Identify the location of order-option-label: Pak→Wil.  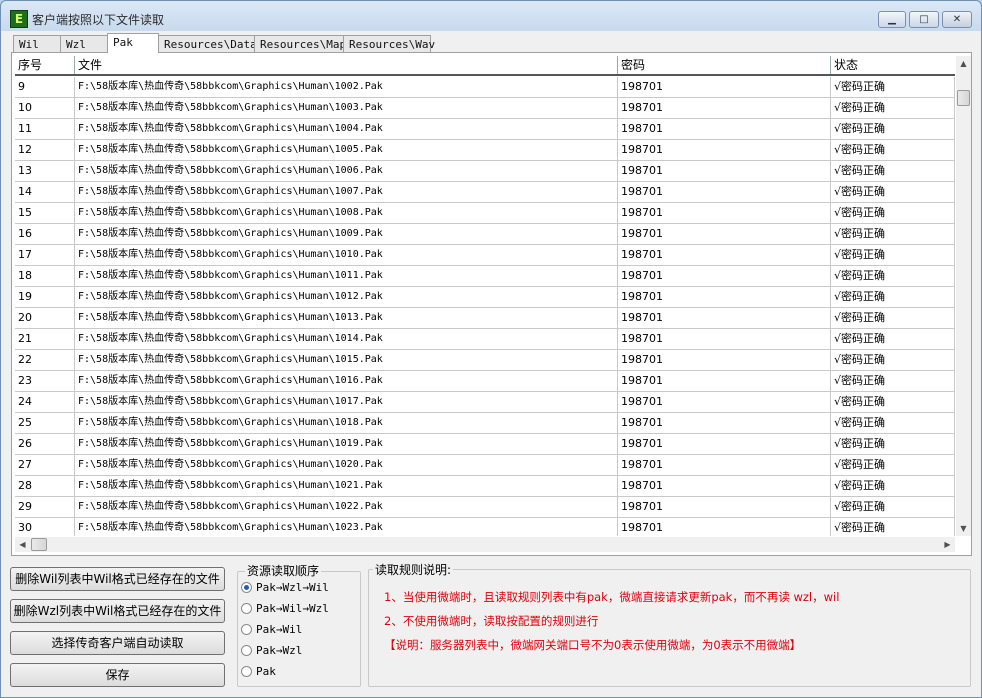
(279, 629).